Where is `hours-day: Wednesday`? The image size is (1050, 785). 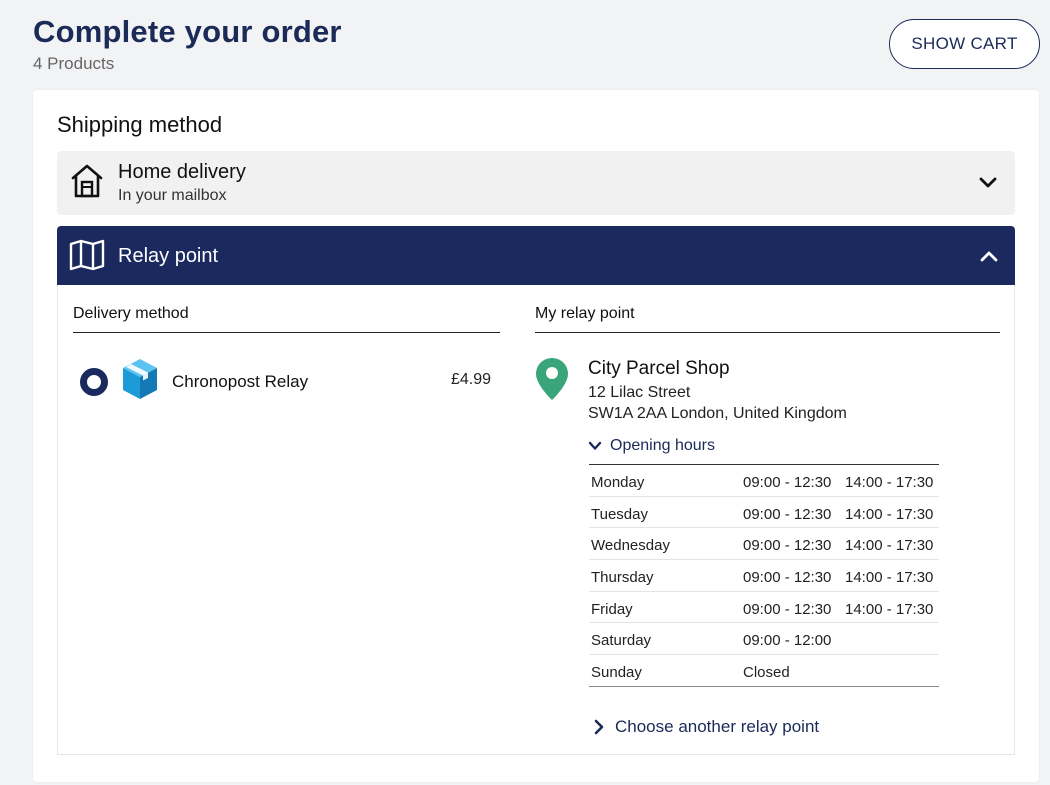 hours-day: Wednesday is located at coordinates (630, 546).